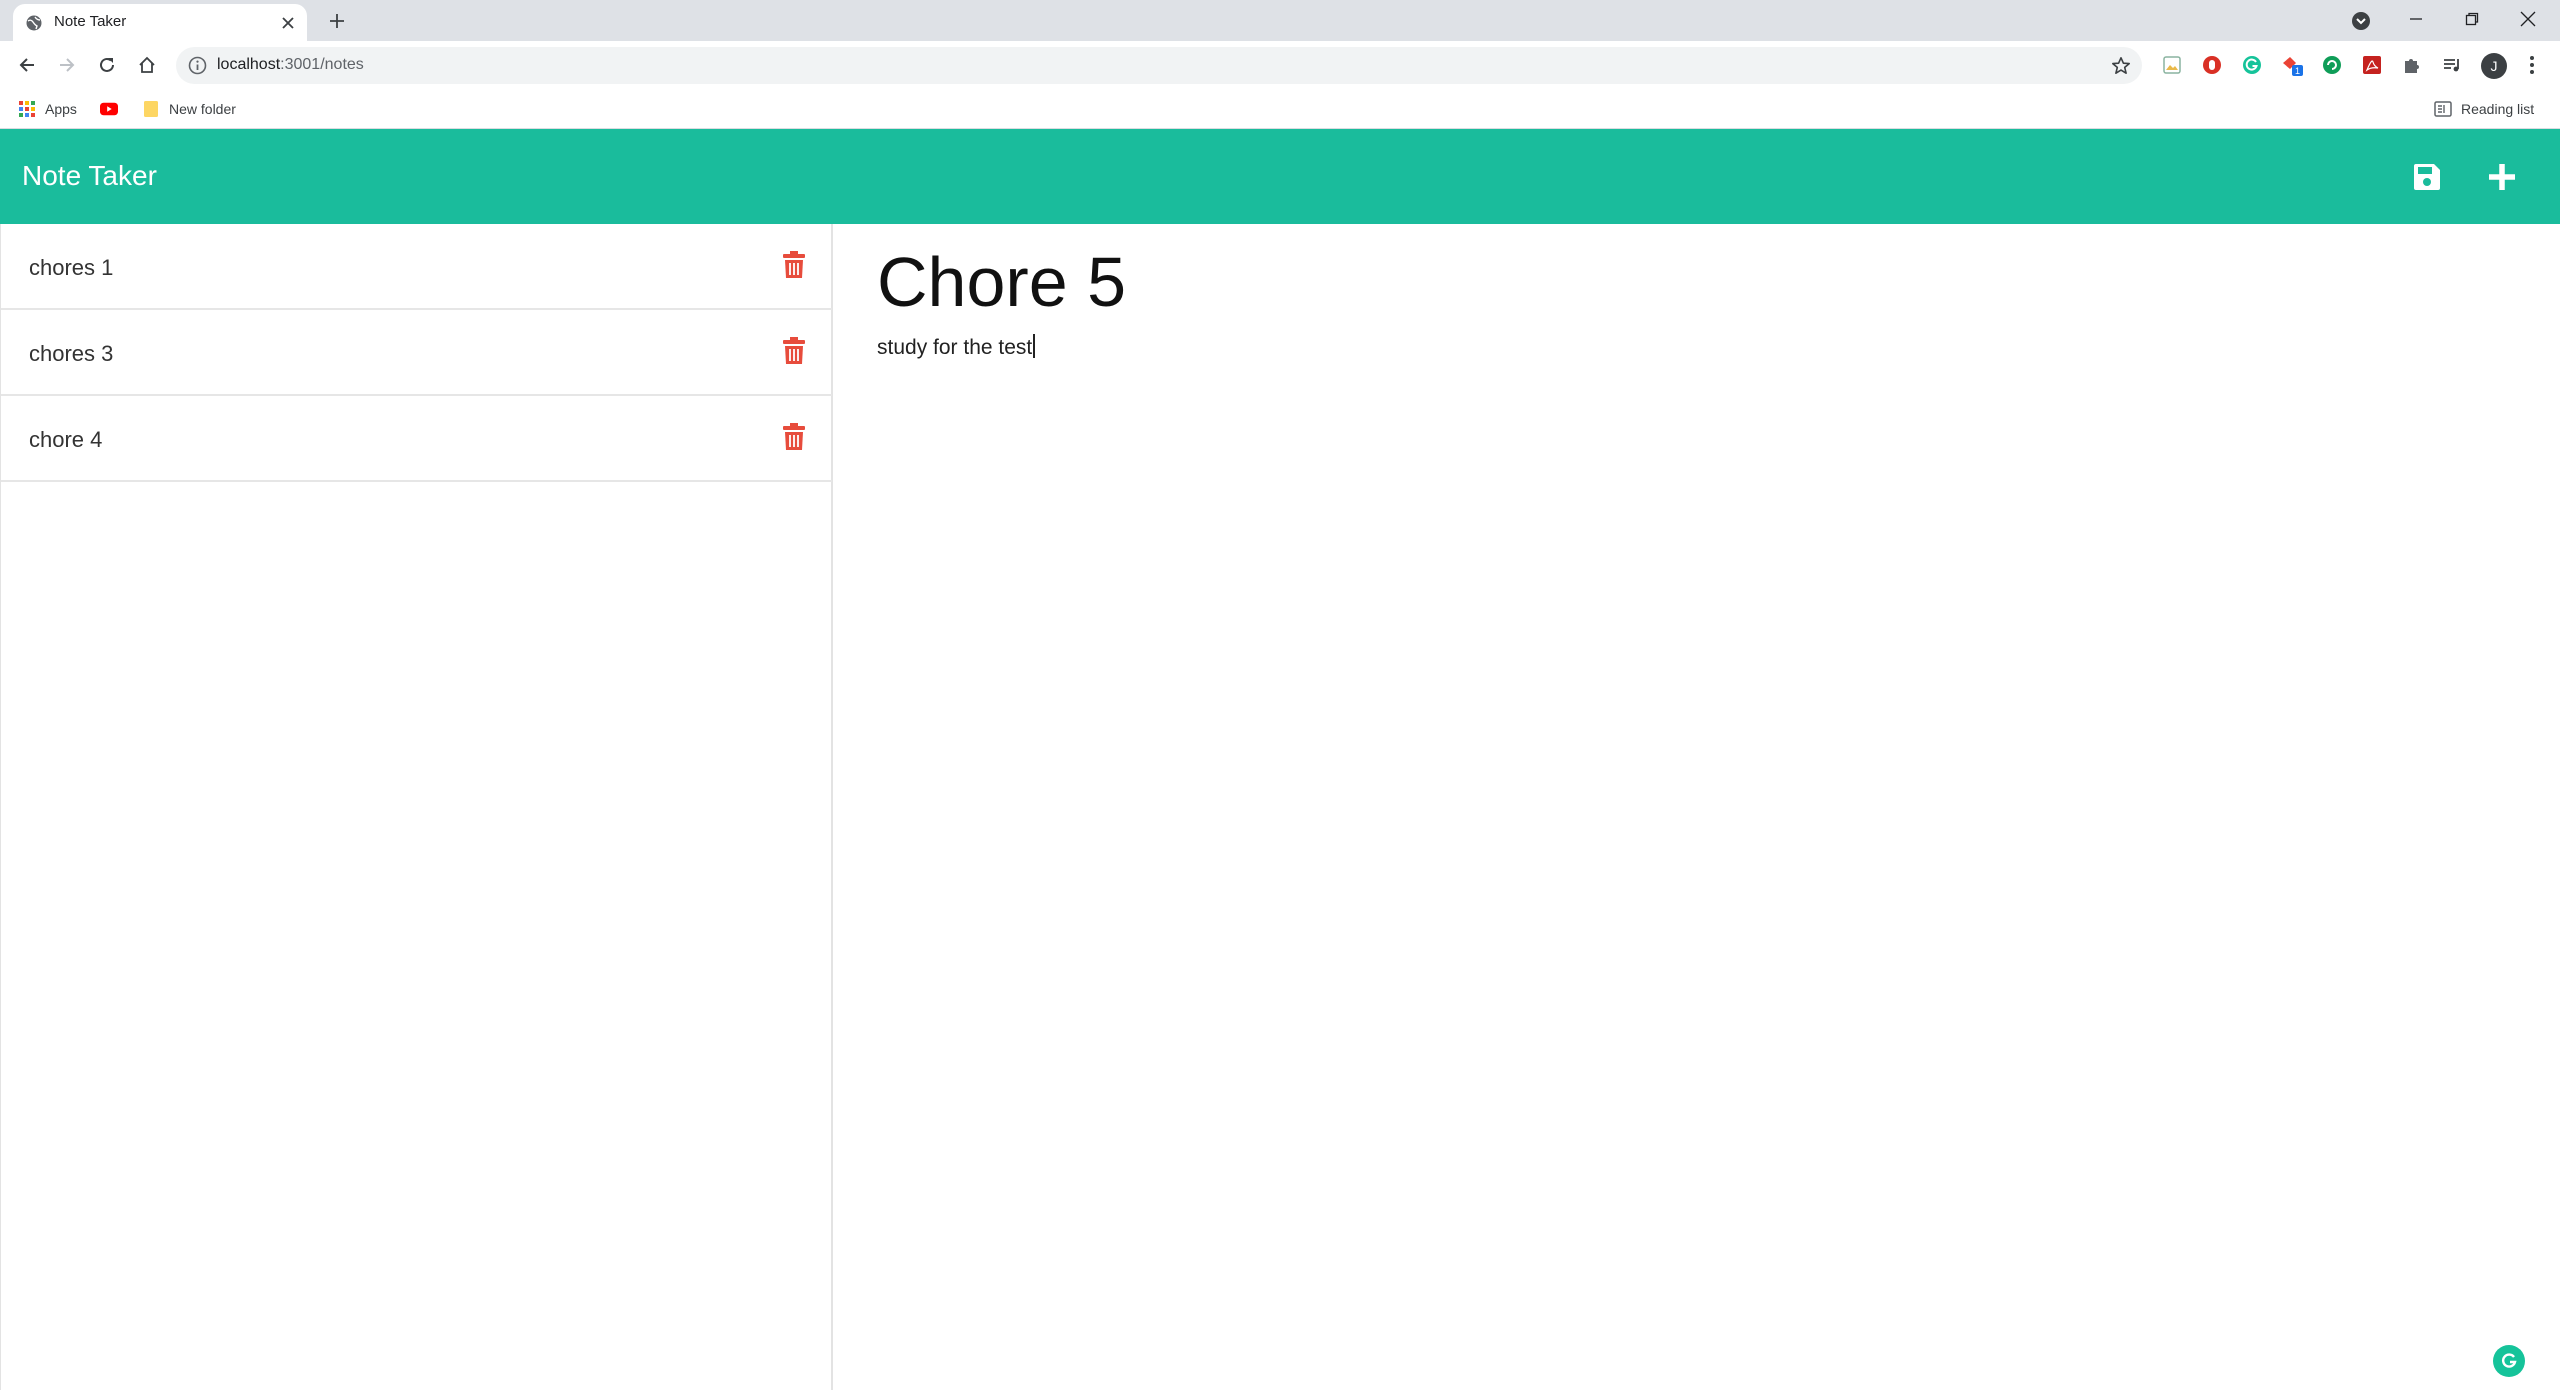 The image size is (2560, 1390). Describe the element at coordinates (2172, 65) in the screenshot. I see `extension-image-icon` at that location.